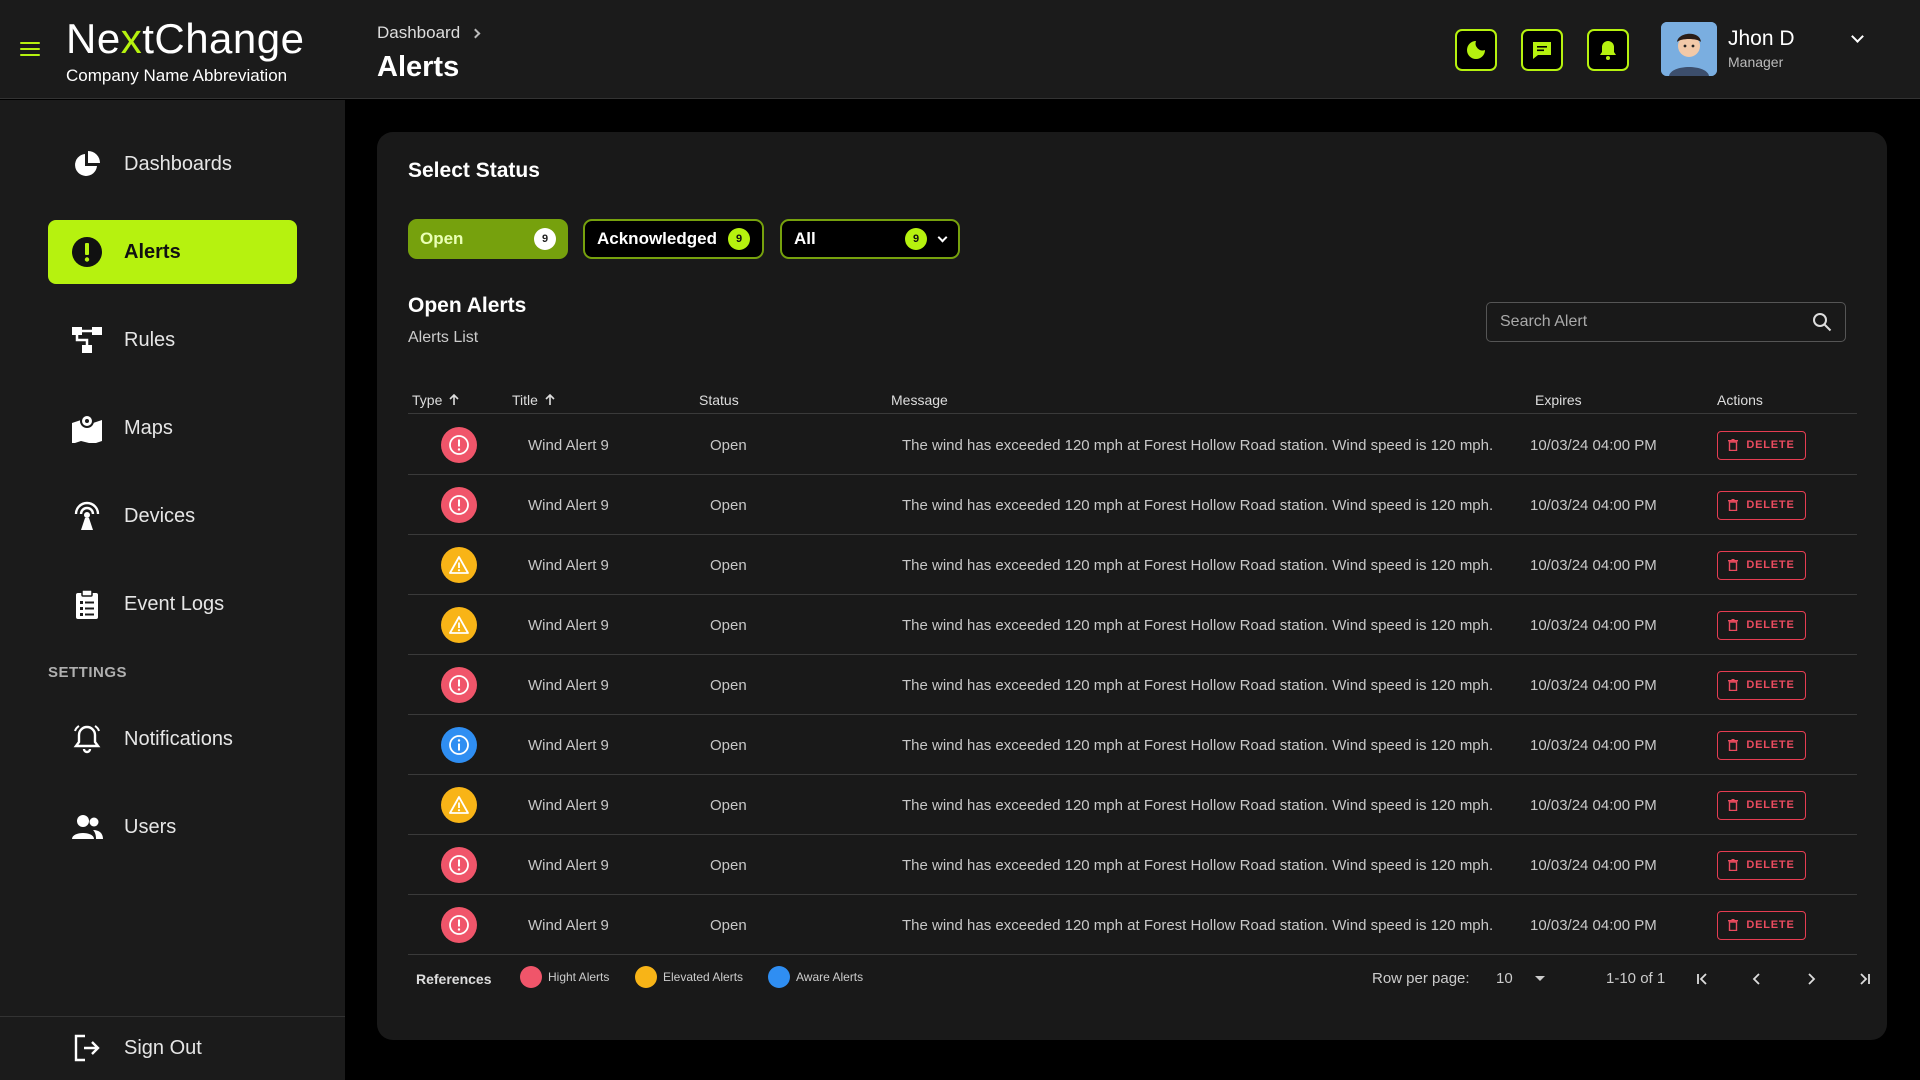 The height and width of the screenshot is (1080, 1920). What do you see at coordinates (1608, 50) in the screenshot?
I see `notifications-button` at bounding box center [1608, 50].